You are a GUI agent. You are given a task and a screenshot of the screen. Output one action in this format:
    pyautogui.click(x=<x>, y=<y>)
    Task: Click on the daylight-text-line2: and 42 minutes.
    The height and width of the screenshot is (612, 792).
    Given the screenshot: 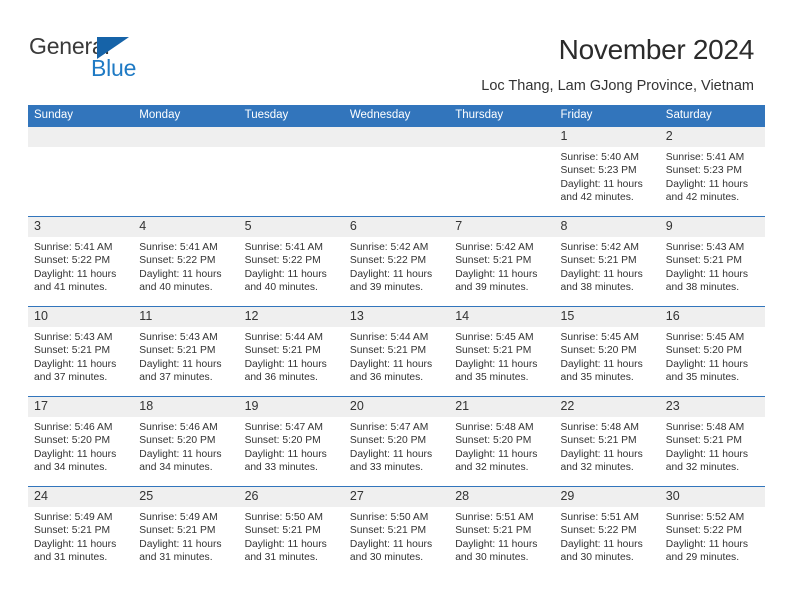 What is the action you would take?
    pyautogui.click(x=597, y=198)
    